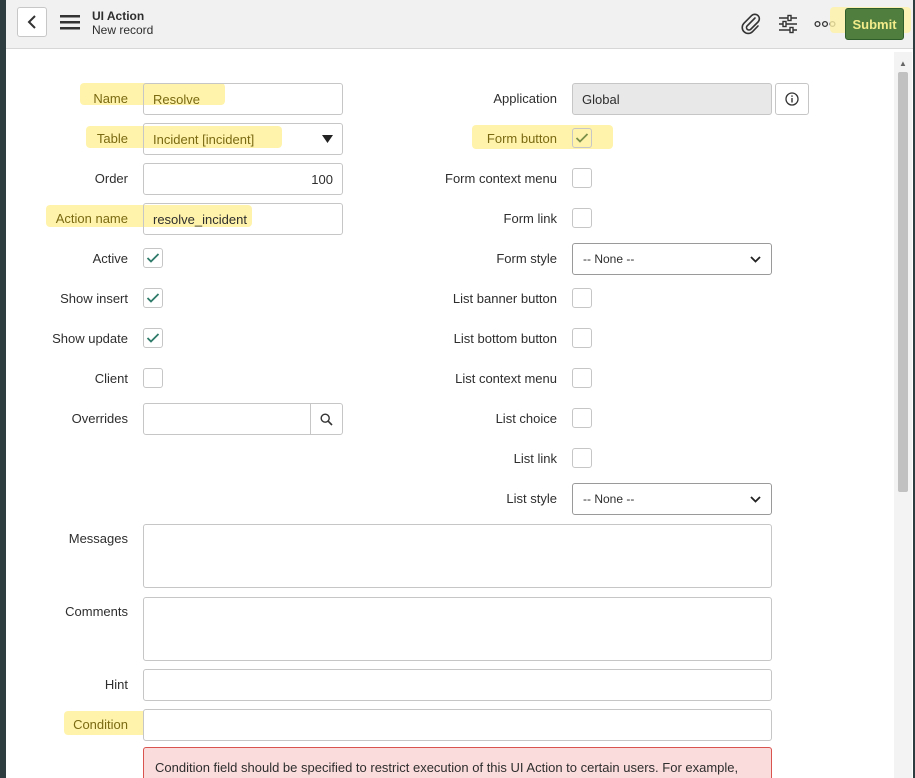  Describe the element at coordinates (521, 138) in the screenshot. I see `form-button-label: Form button` at that location.